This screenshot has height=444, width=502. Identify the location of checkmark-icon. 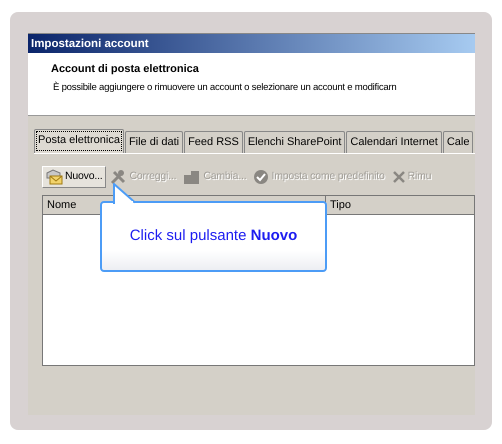
(261, 176).